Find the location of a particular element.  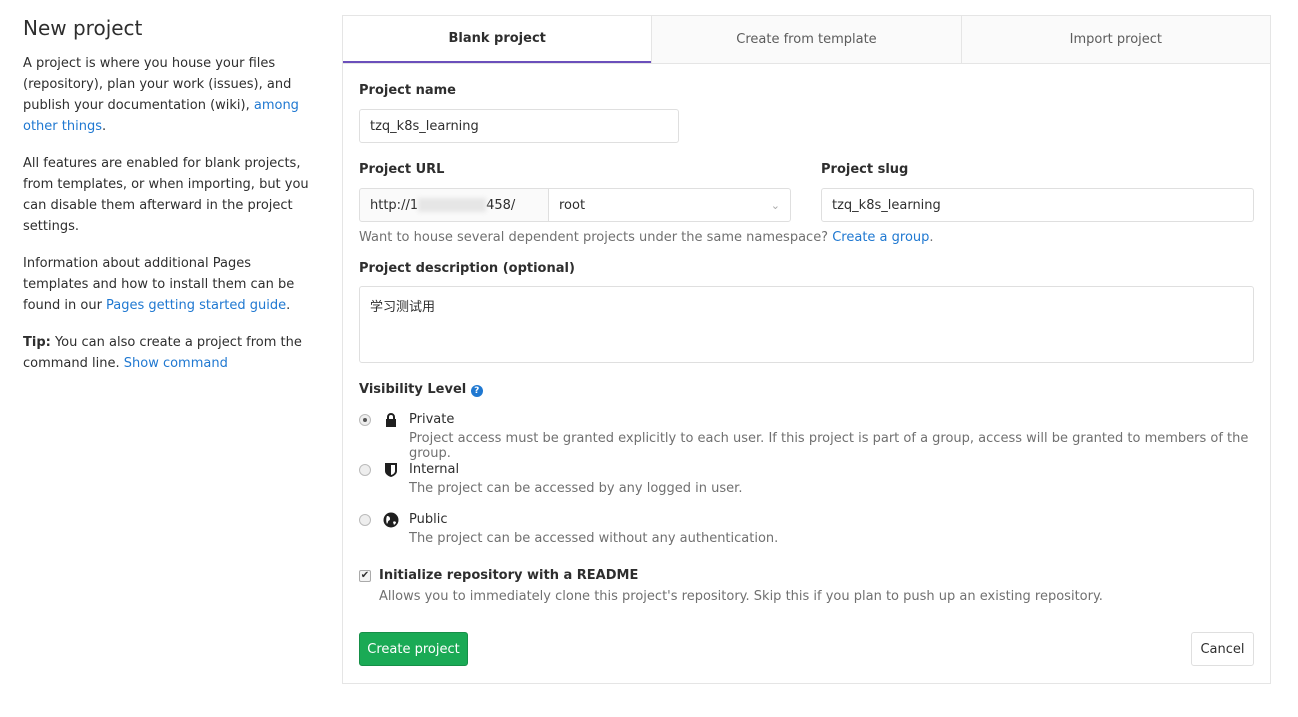

page-title: New project is located at coordinates (83, 28).